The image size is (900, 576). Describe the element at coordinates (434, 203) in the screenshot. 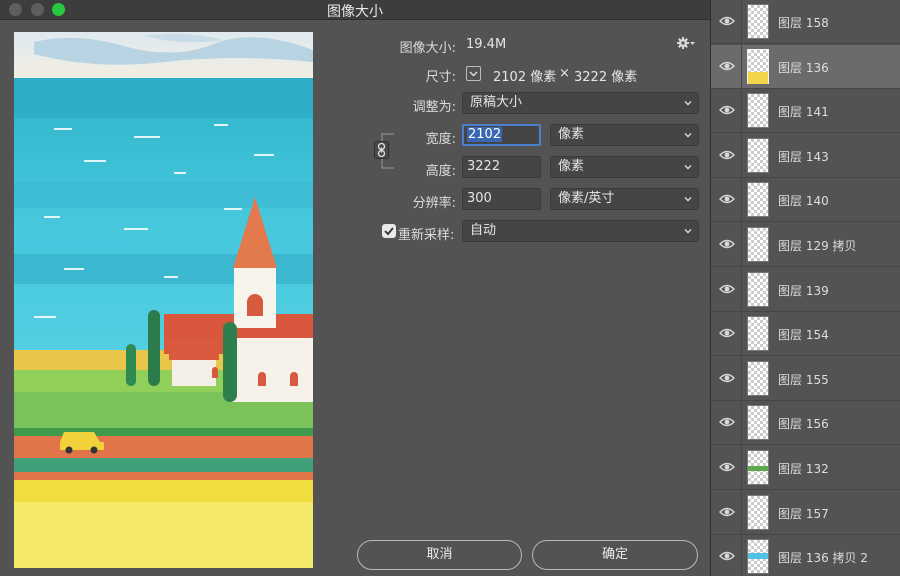

I see `resolution-label: 分辨率:` at that location.